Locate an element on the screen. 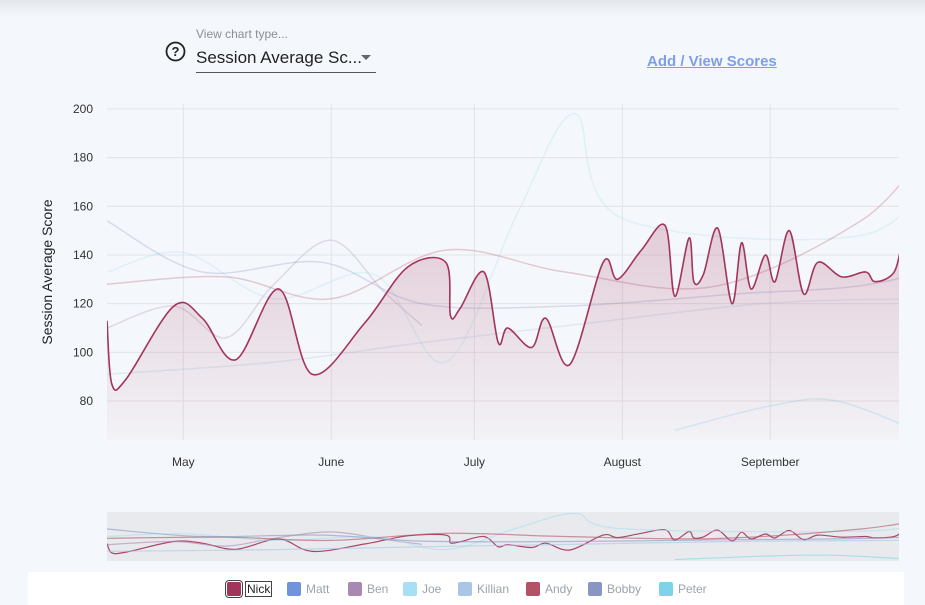 The height and width of the screenshot is (605, 925). chart-legend: Nick Matt Ben Joe Killian Andy Bobby Peter is located at coordinates (466, 588).